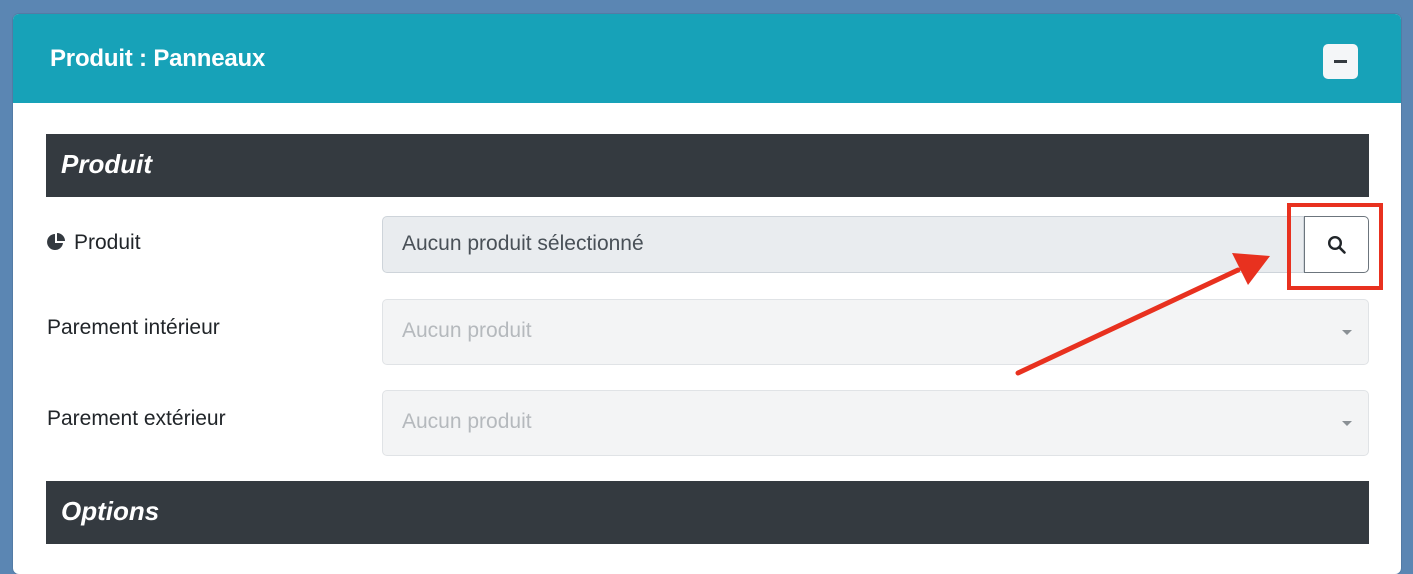  What do you see at coordinates (136, 418) in the screenshot?
I see `field-label-parement-exterieur: Parement extérieur` at bounding box center [136, 418].